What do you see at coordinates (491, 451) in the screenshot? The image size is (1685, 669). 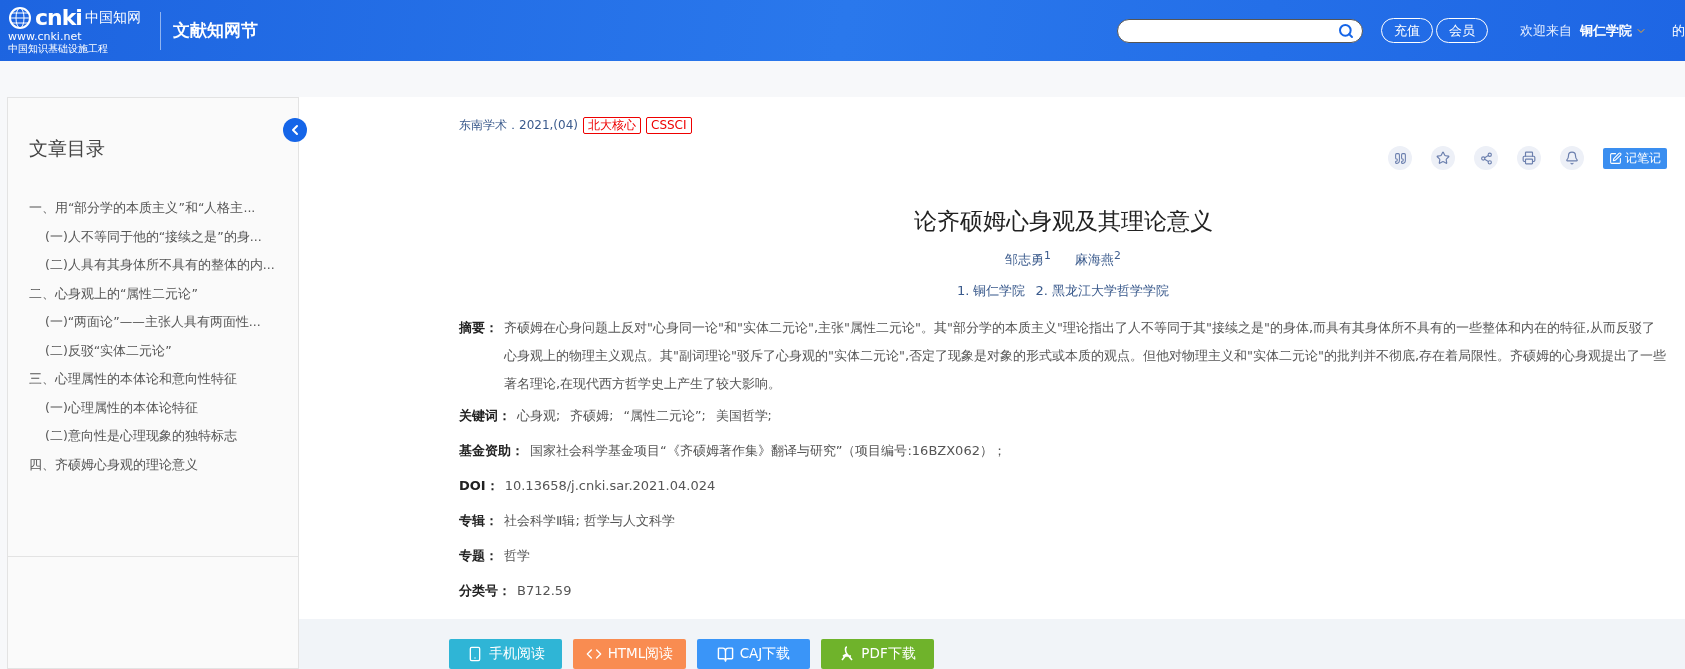 I see `field-label: 基金资助：` at bounding box center [491, 451].